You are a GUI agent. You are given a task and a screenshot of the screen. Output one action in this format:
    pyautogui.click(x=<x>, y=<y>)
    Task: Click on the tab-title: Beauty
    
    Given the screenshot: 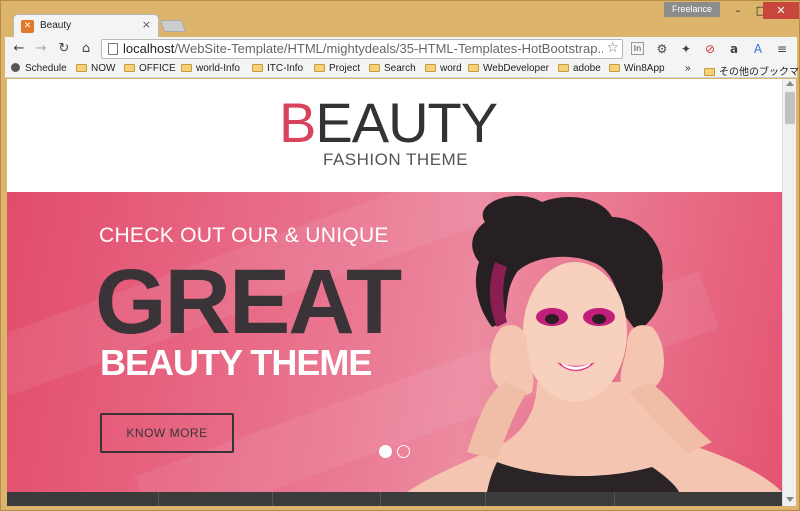 What is the action you would take?
    pyautogui.click(x=56, y=25)
    